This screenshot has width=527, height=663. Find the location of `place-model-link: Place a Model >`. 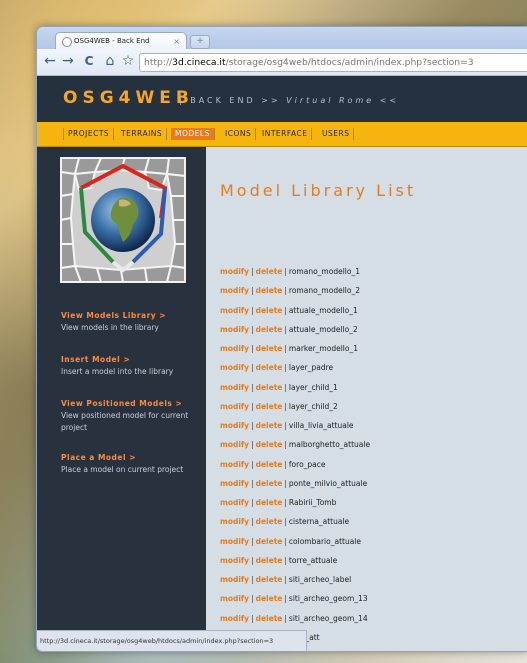

place-model-link: Place a Model > is located at coordinates (133, 458).